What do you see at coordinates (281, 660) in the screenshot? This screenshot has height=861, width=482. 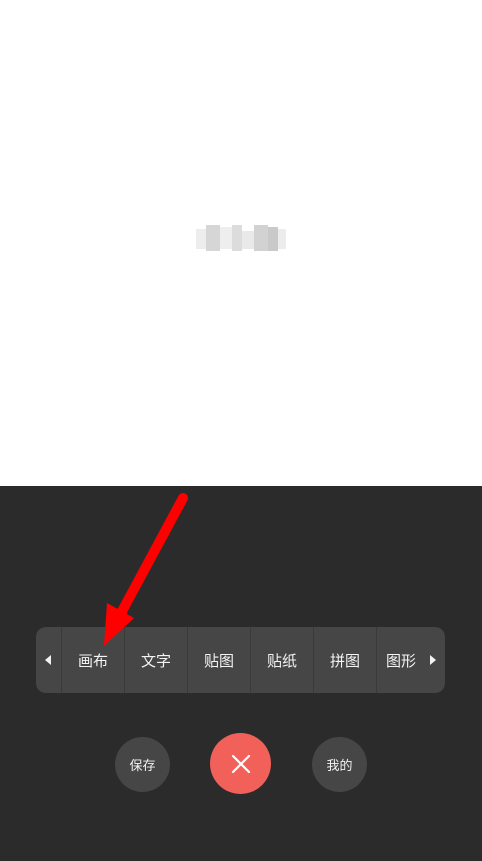 I see `tab-sticker: 贴纸` at bounding box center [281, 660].